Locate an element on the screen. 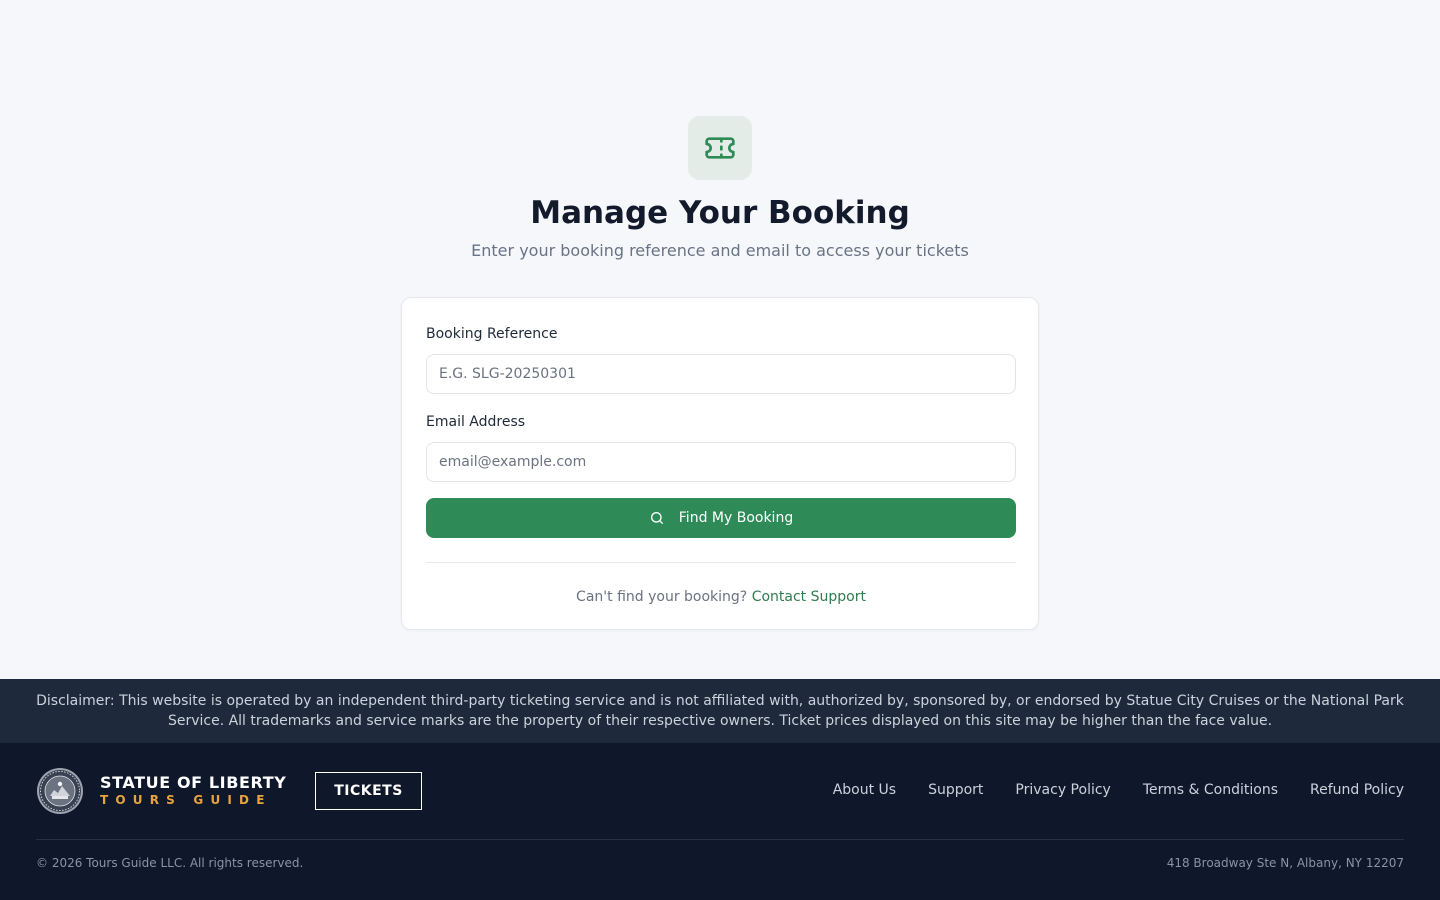 The image size is (1440, 900). page-title: Manage Your Booking is located at coordinates (720, 213).